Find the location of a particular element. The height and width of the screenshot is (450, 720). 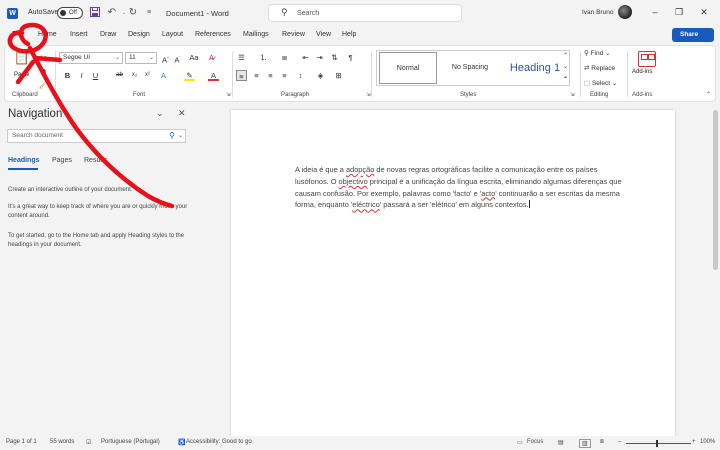

accessibility-status: Accessibility: Good to go is located at coordinates (219, 442).